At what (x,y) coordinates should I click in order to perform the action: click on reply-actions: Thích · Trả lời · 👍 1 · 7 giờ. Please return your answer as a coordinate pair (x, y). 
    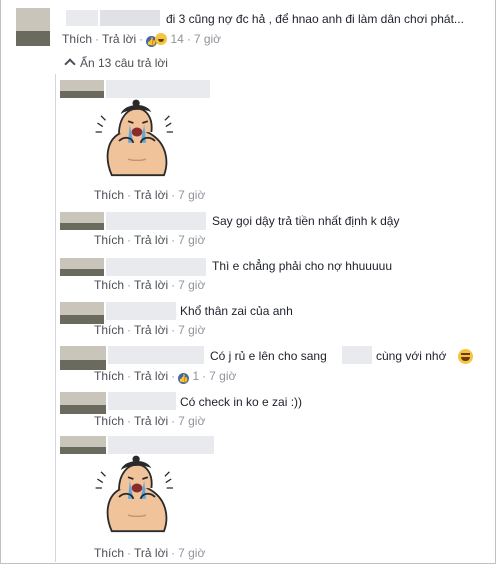
    Looking at the image, I should click on (165, 376).